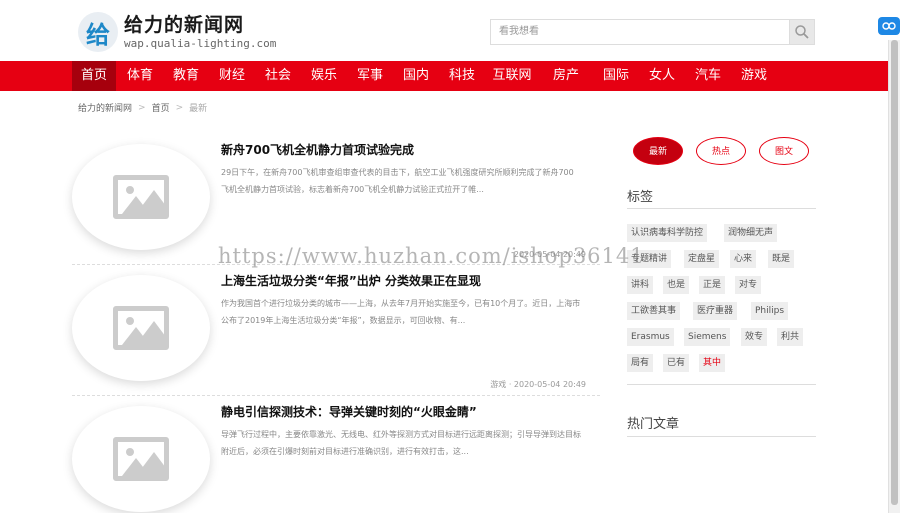  I want to click on scrollbar, so click(894, 276).